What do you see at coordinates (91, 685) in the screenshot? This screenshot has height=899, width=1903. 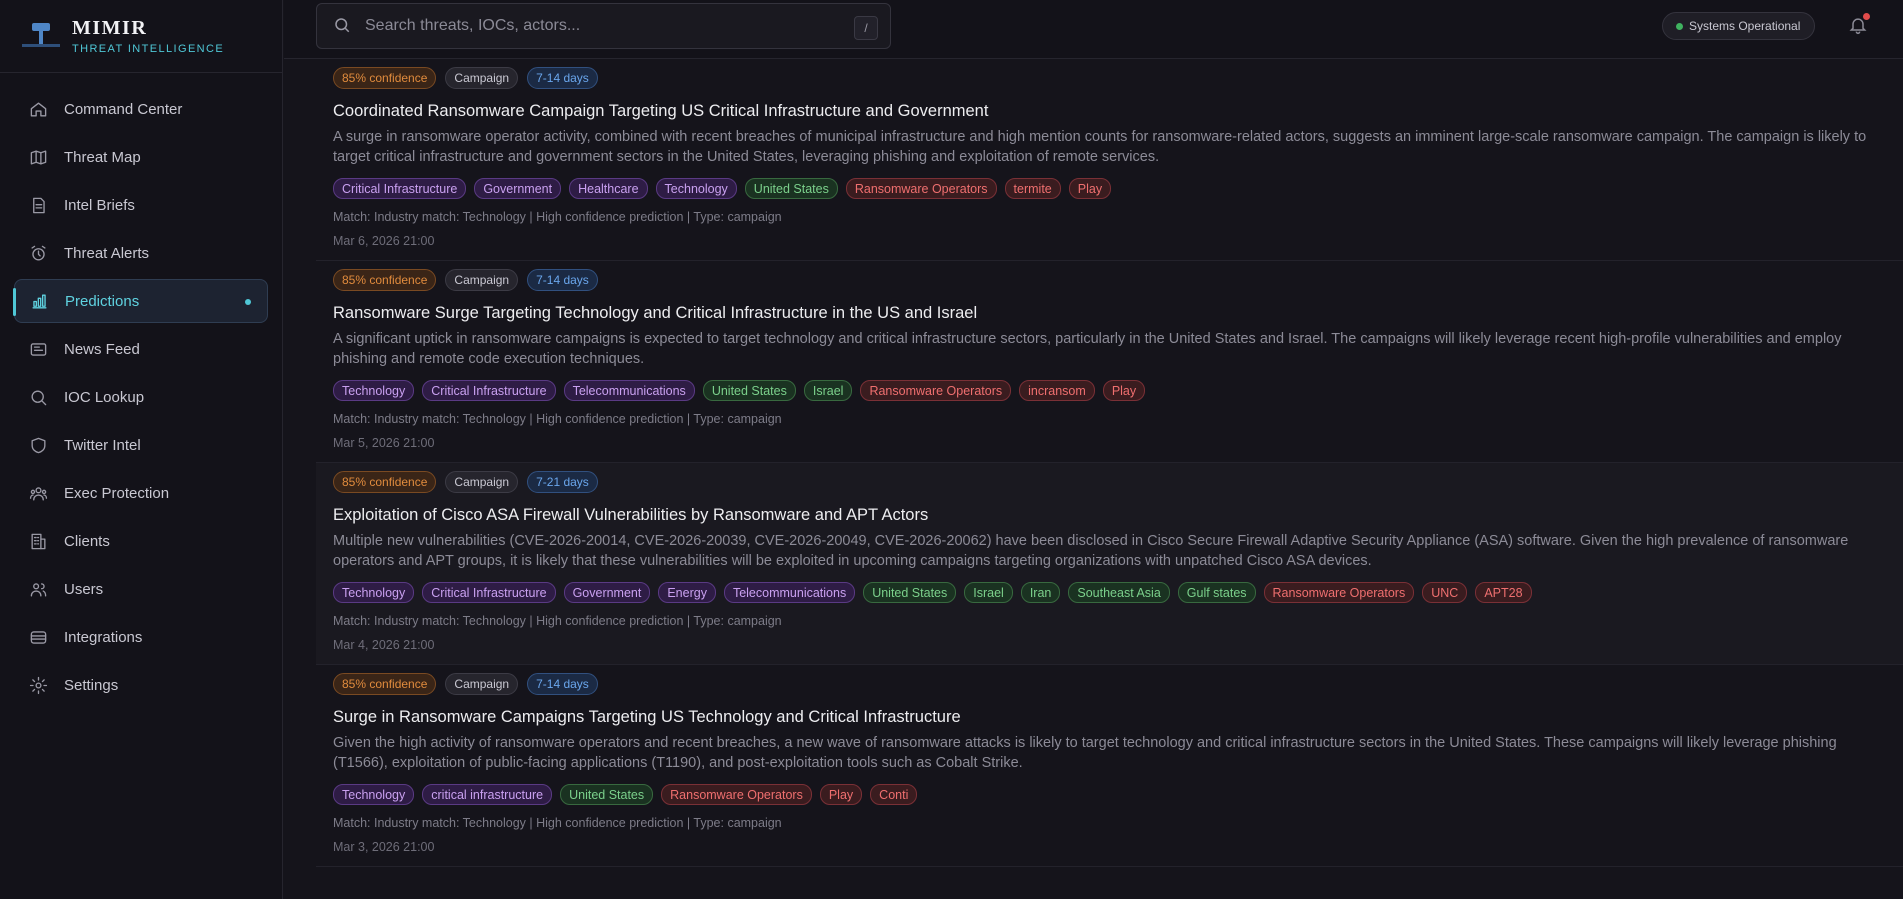 I see `sidebar-item-label: Settings` at bounding box center [91, 685].